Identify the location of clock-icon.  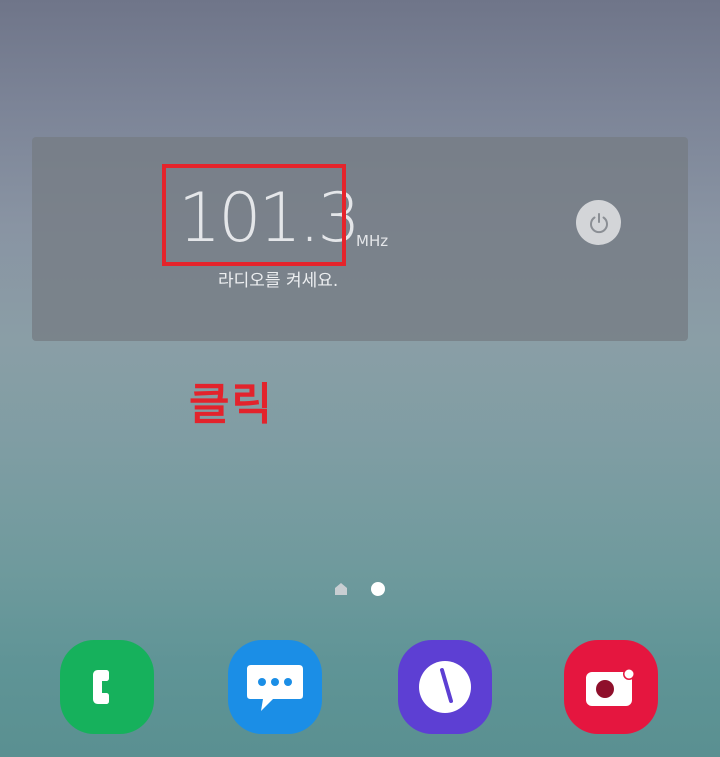
(445, 687).